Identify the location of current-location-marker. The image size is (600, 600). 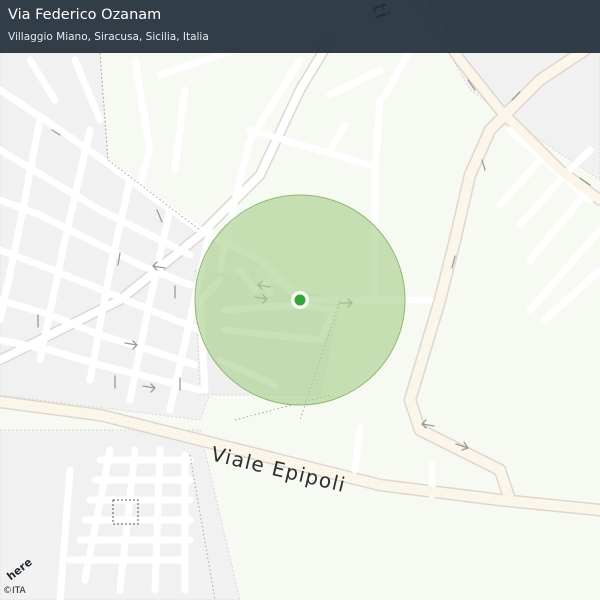
(300, 300).